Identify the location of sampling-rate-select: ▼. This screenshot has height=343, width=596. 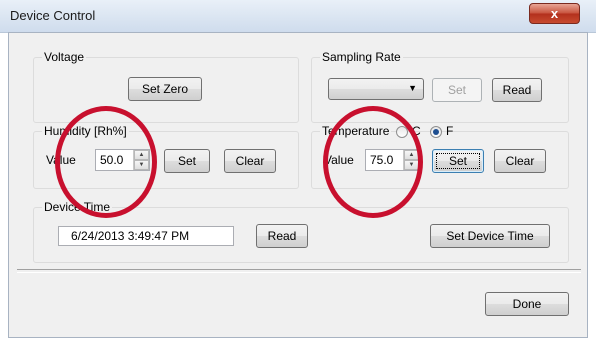
(376, 89).